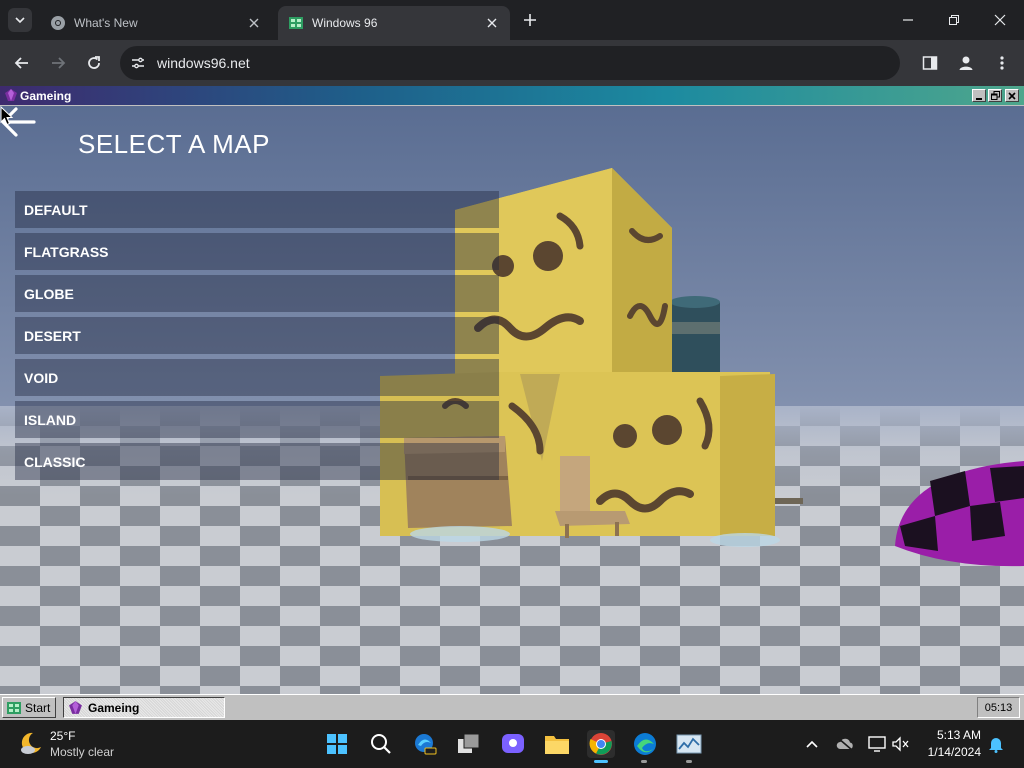 The height and width of the screenshot is (768, 1024). I want to click on site-info-button, so click(138, 63).